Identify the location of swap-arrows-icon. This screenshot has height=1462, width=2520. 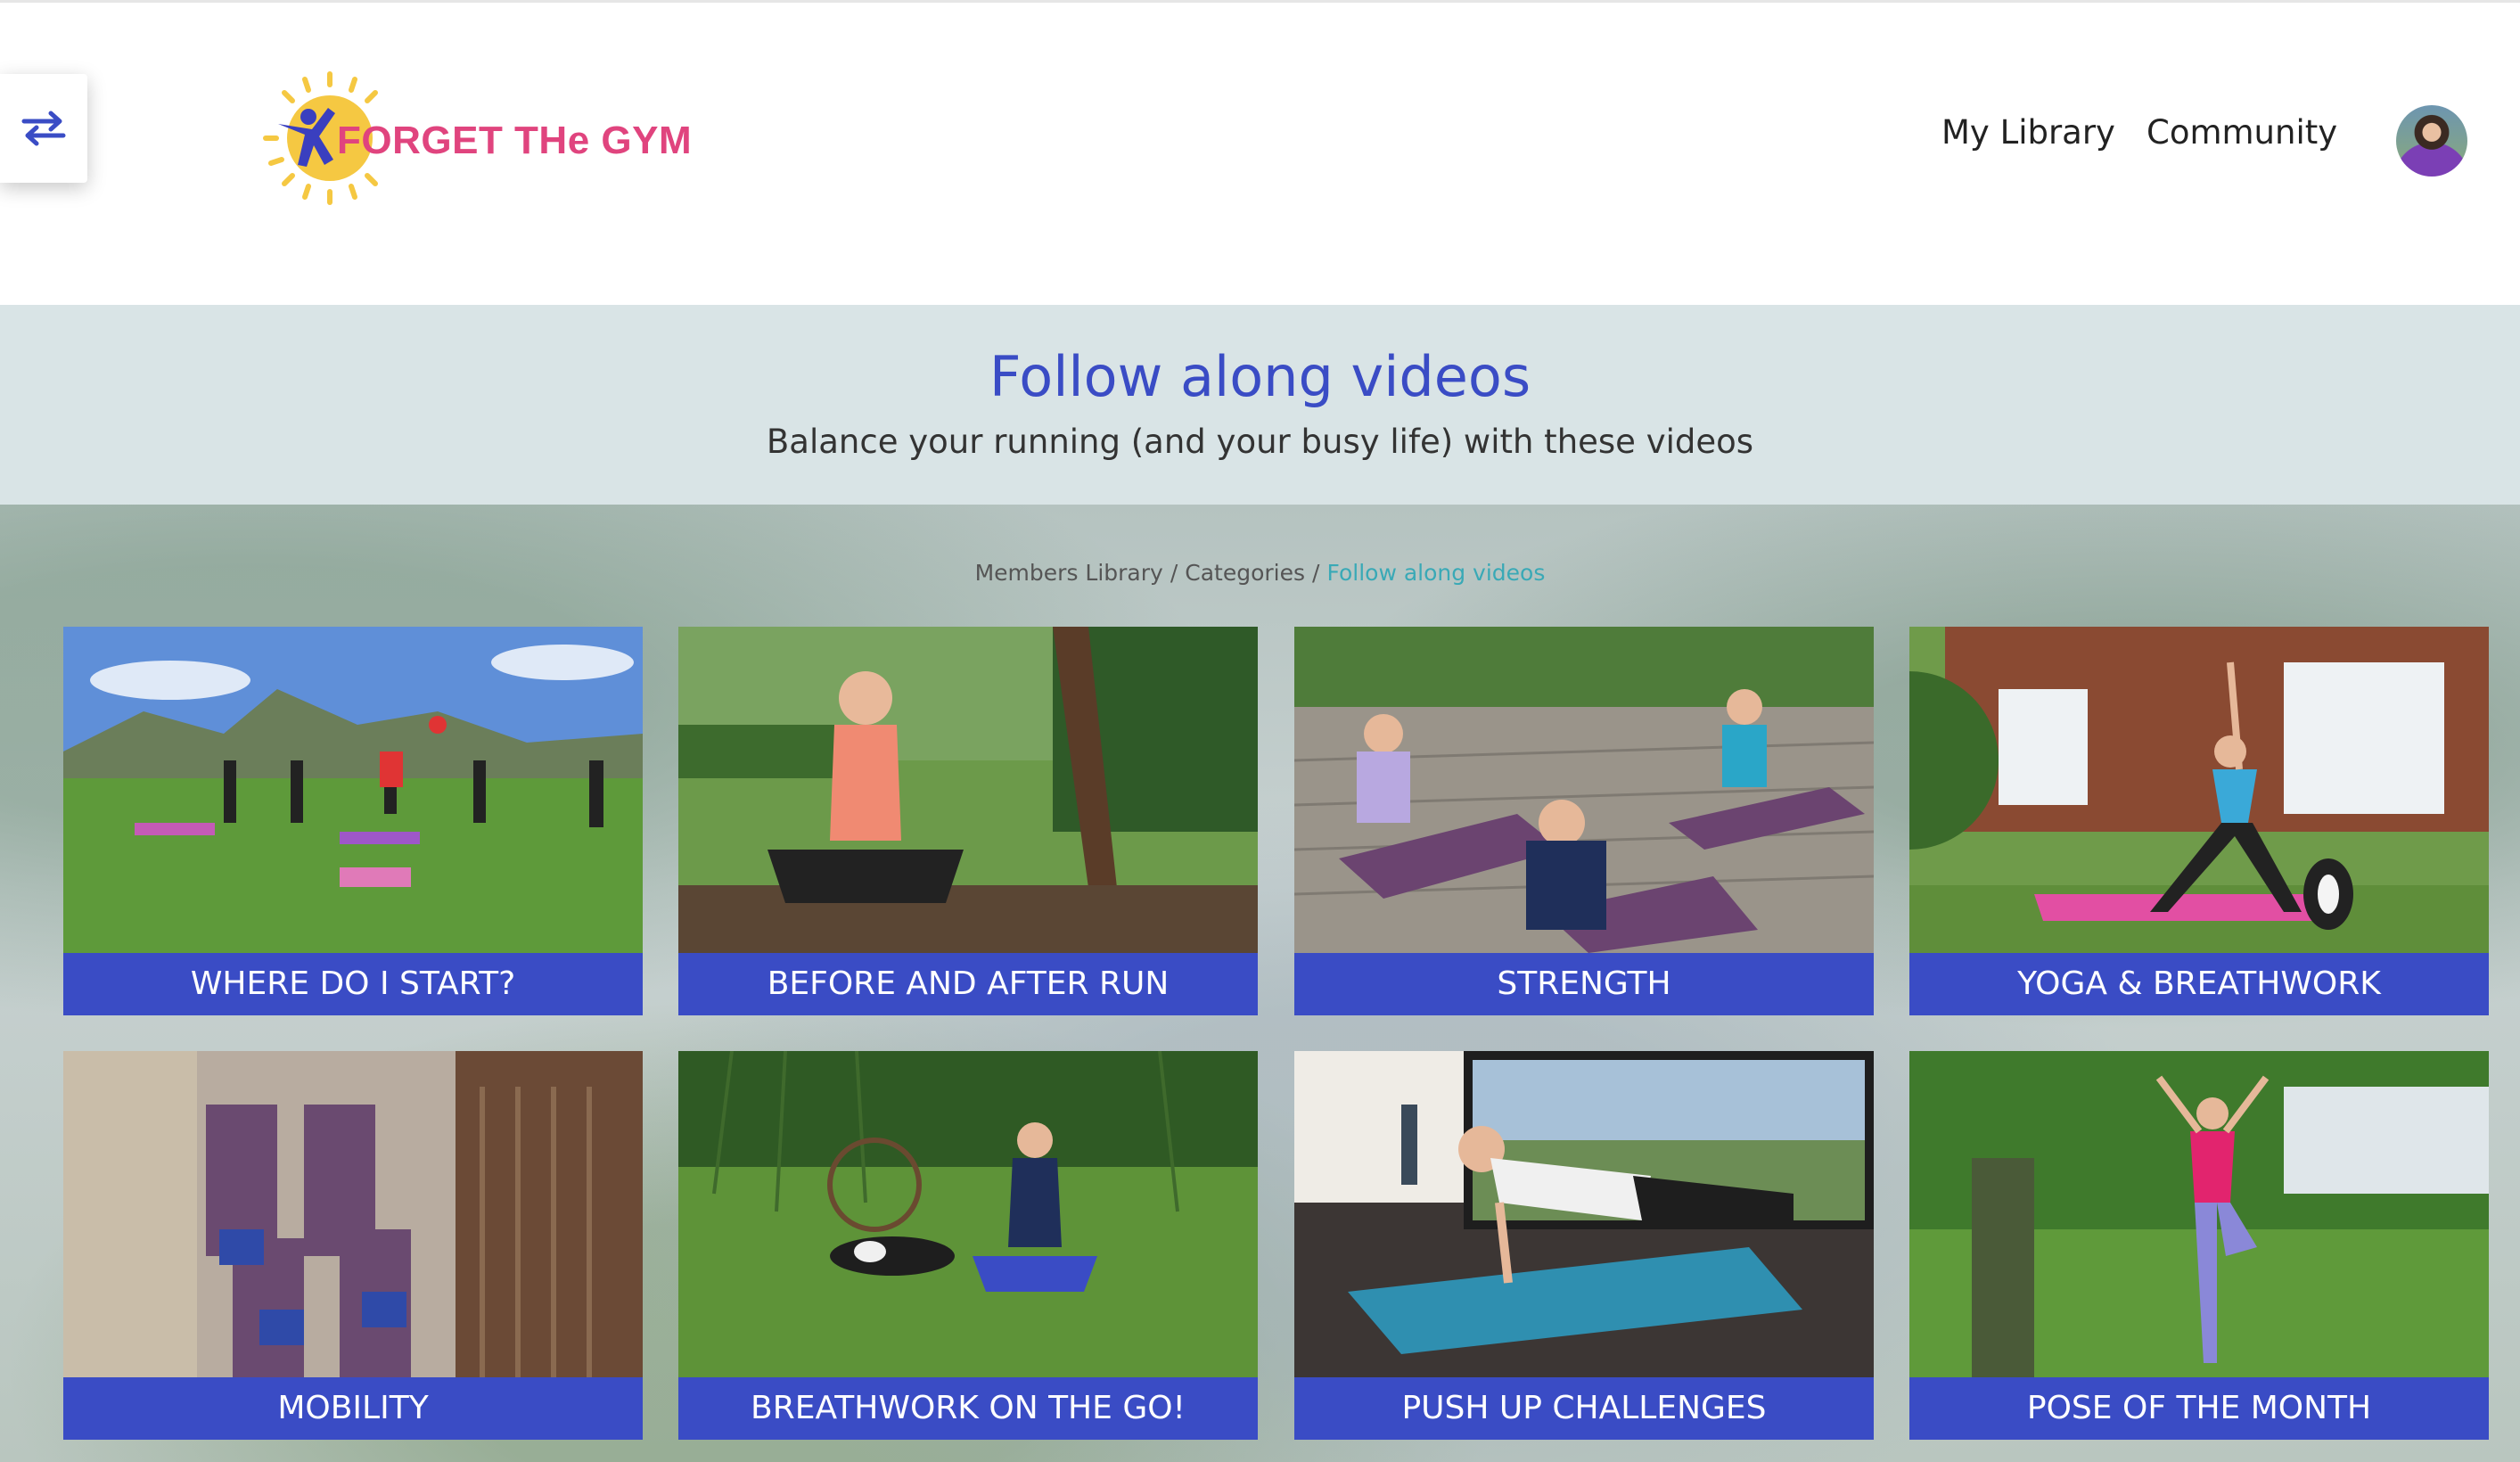
(43, 128).